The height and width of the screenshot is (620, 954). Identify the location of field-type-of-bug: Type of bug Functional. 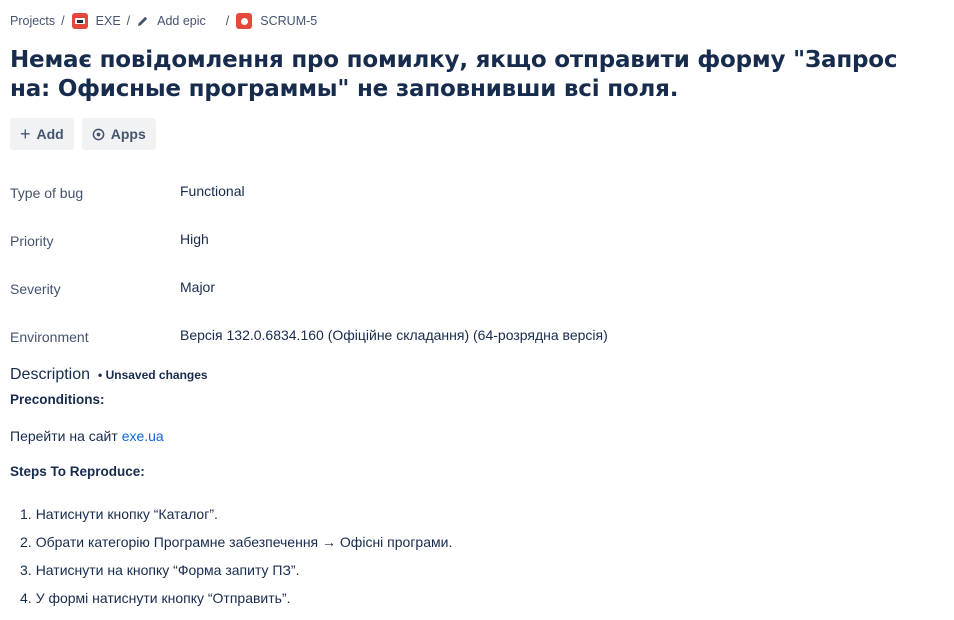
(460, 202).